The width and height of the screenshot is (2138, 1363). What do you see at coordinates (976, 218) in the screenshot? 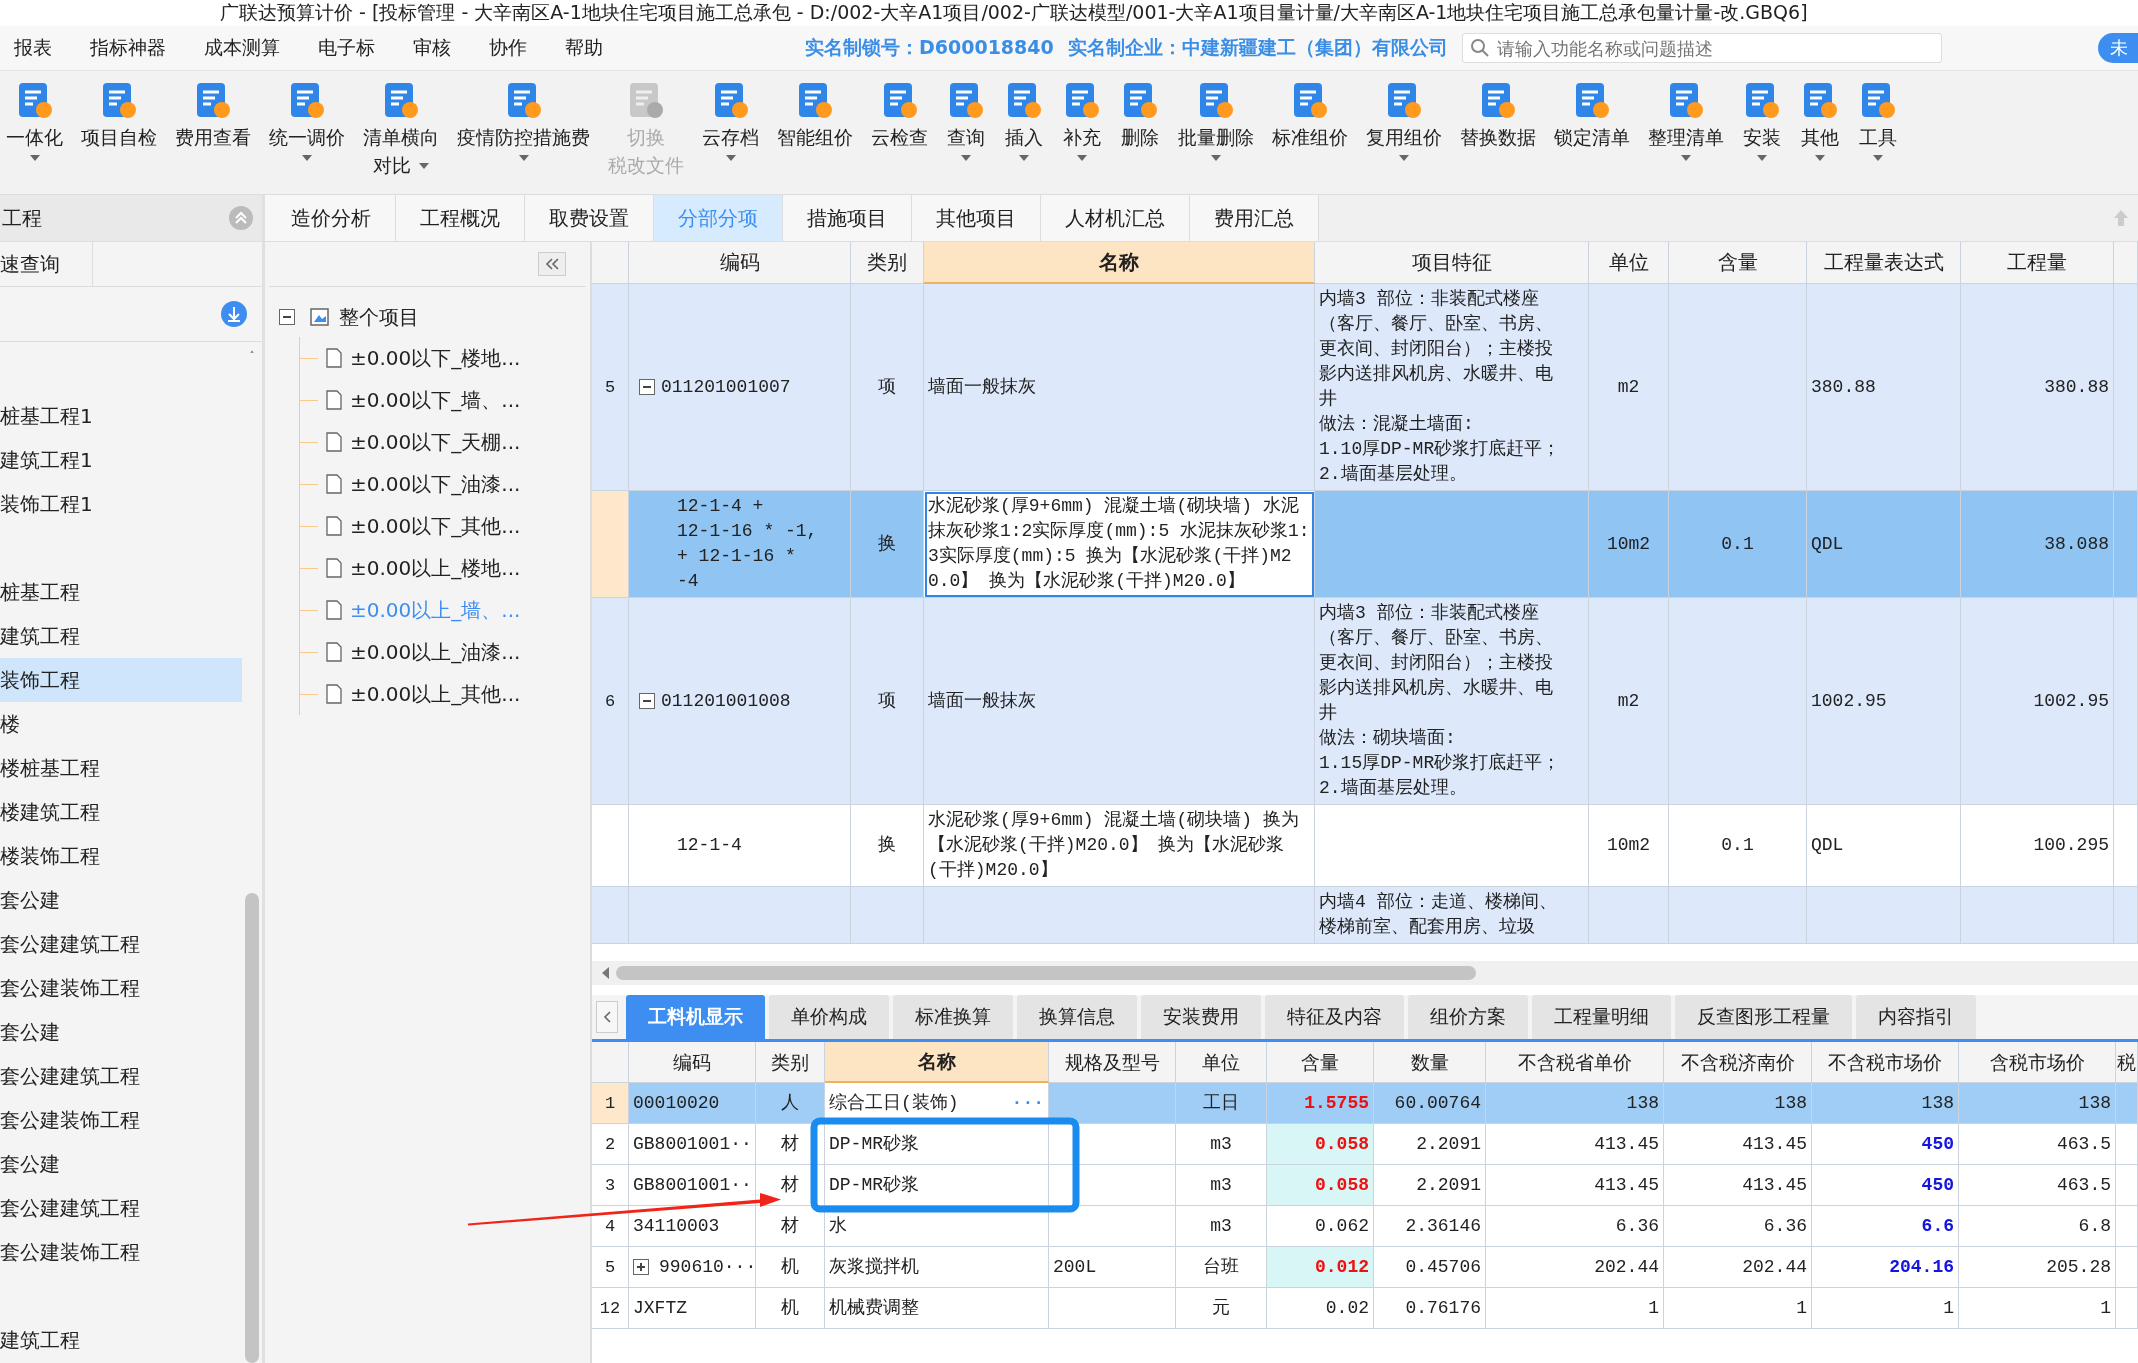
I see `tab: 其他项目` at bounding box center [976, 218].